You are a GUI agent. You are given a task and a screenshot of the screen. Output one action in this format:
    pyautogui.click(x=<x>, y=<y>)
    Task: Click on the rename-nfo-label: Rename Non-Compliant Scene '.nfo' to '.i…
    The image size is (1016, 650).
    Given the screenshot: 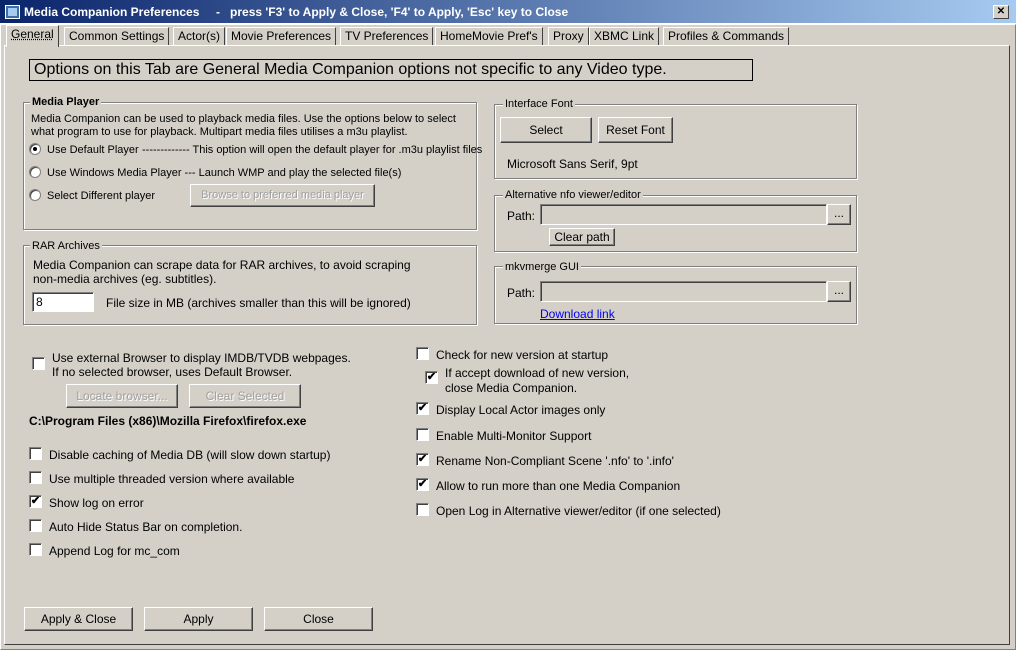 What is the action you would take?
    pyautogui.click(x=555, y=461)
    